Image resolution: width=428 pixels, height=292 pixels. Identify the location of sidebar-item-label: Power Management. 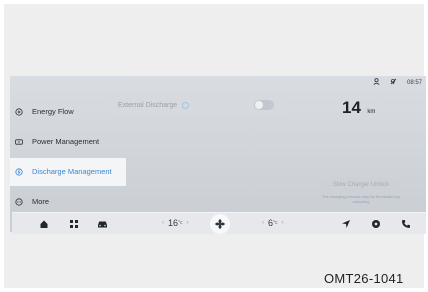
(66, 141).